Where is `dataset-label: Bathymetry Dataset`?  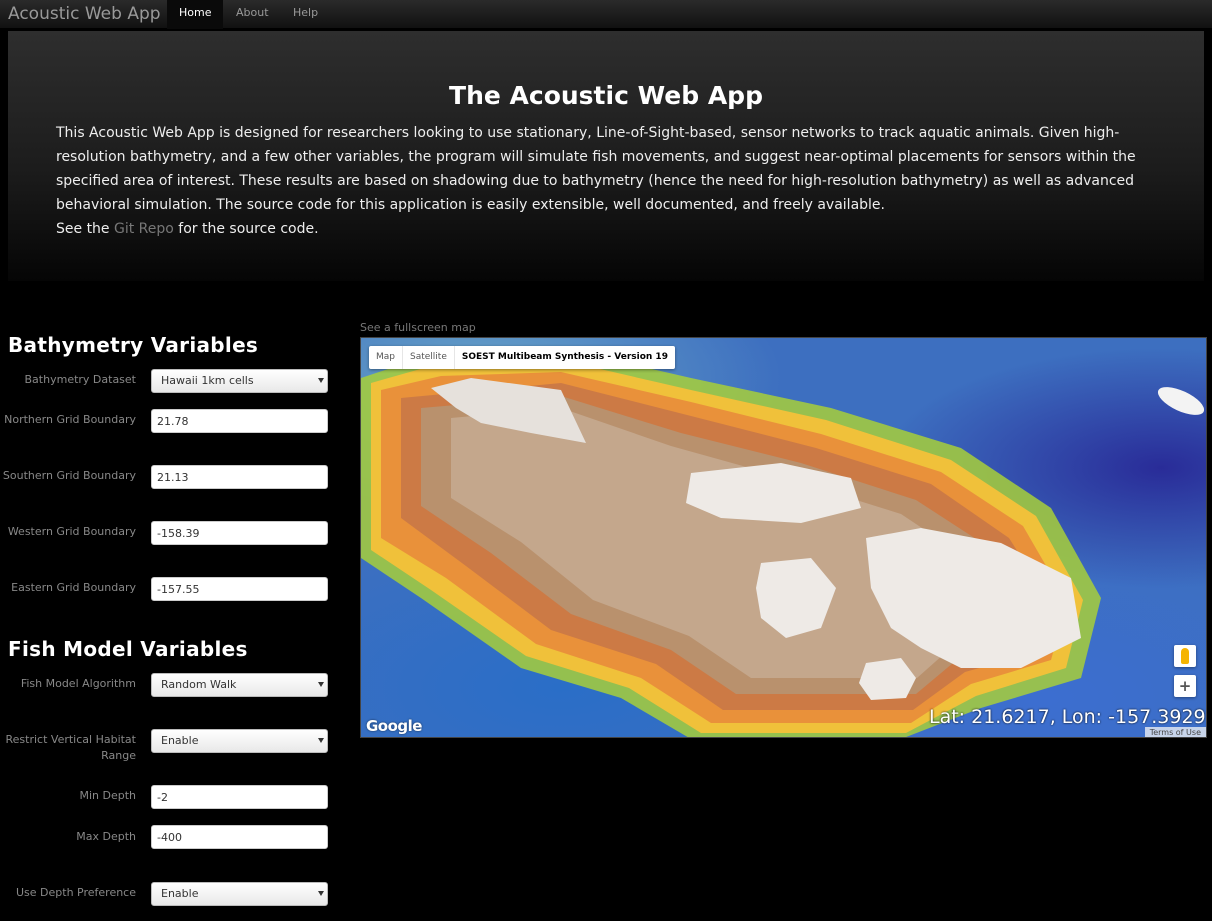
dataset-label: Bathymetry Dataset is located at coordinates (80, 379).